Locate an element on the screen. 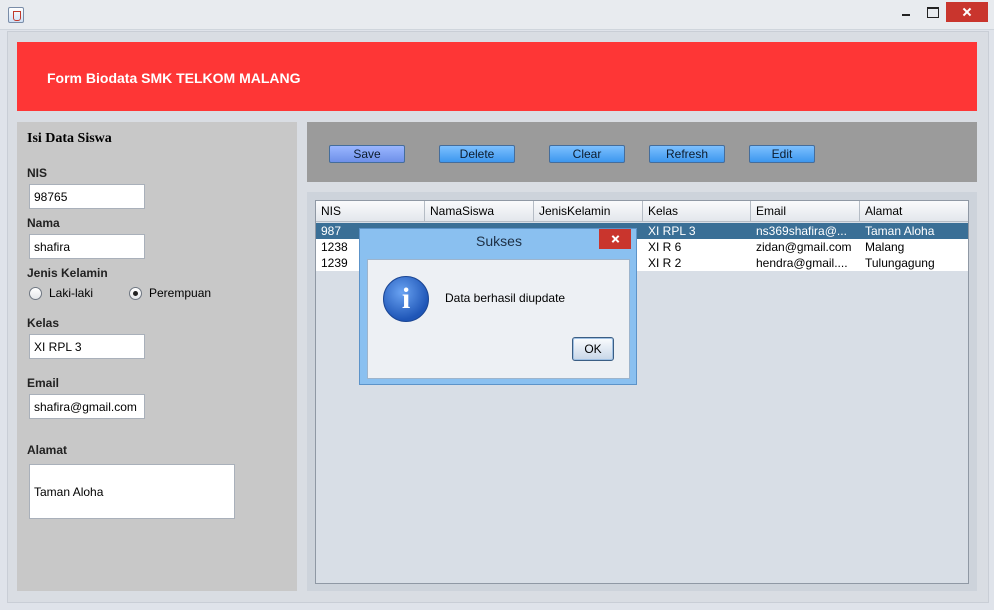 The image size is (994, 610). close-window-button is located at coordinates (967, 12).